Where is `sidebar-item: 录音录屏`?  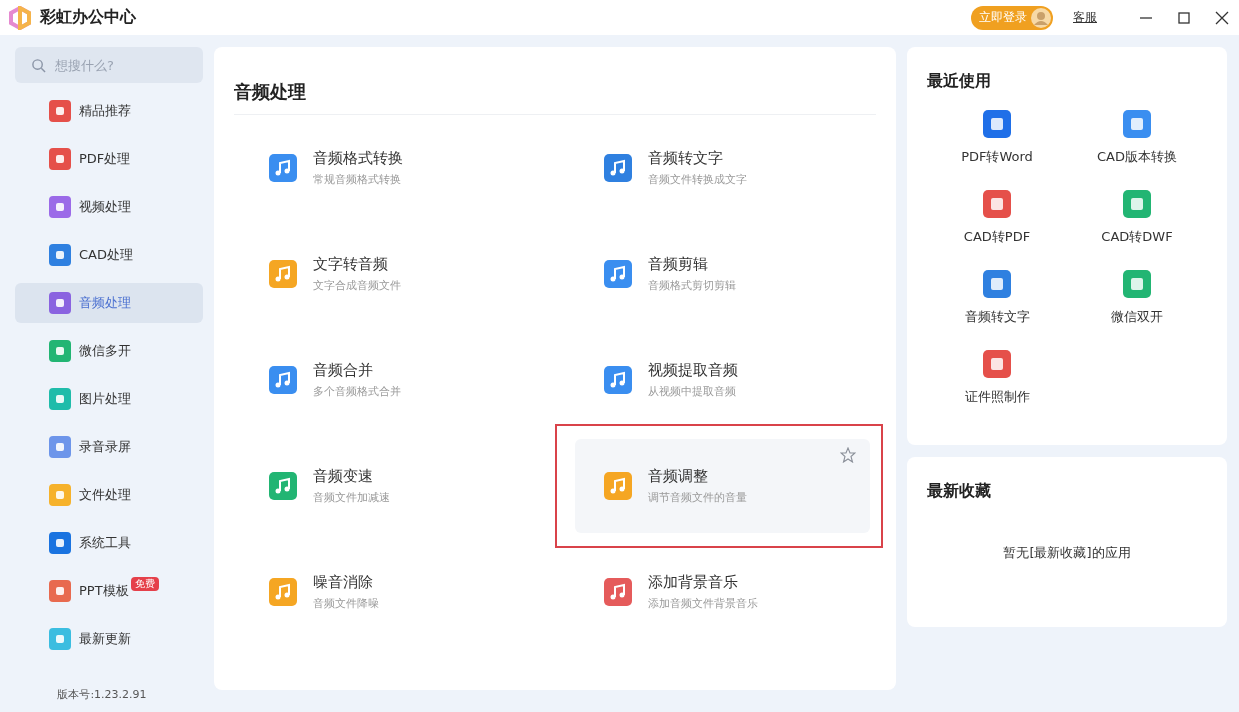 sidebar-item: 录音录屏 is located at coordinates (109, 447).